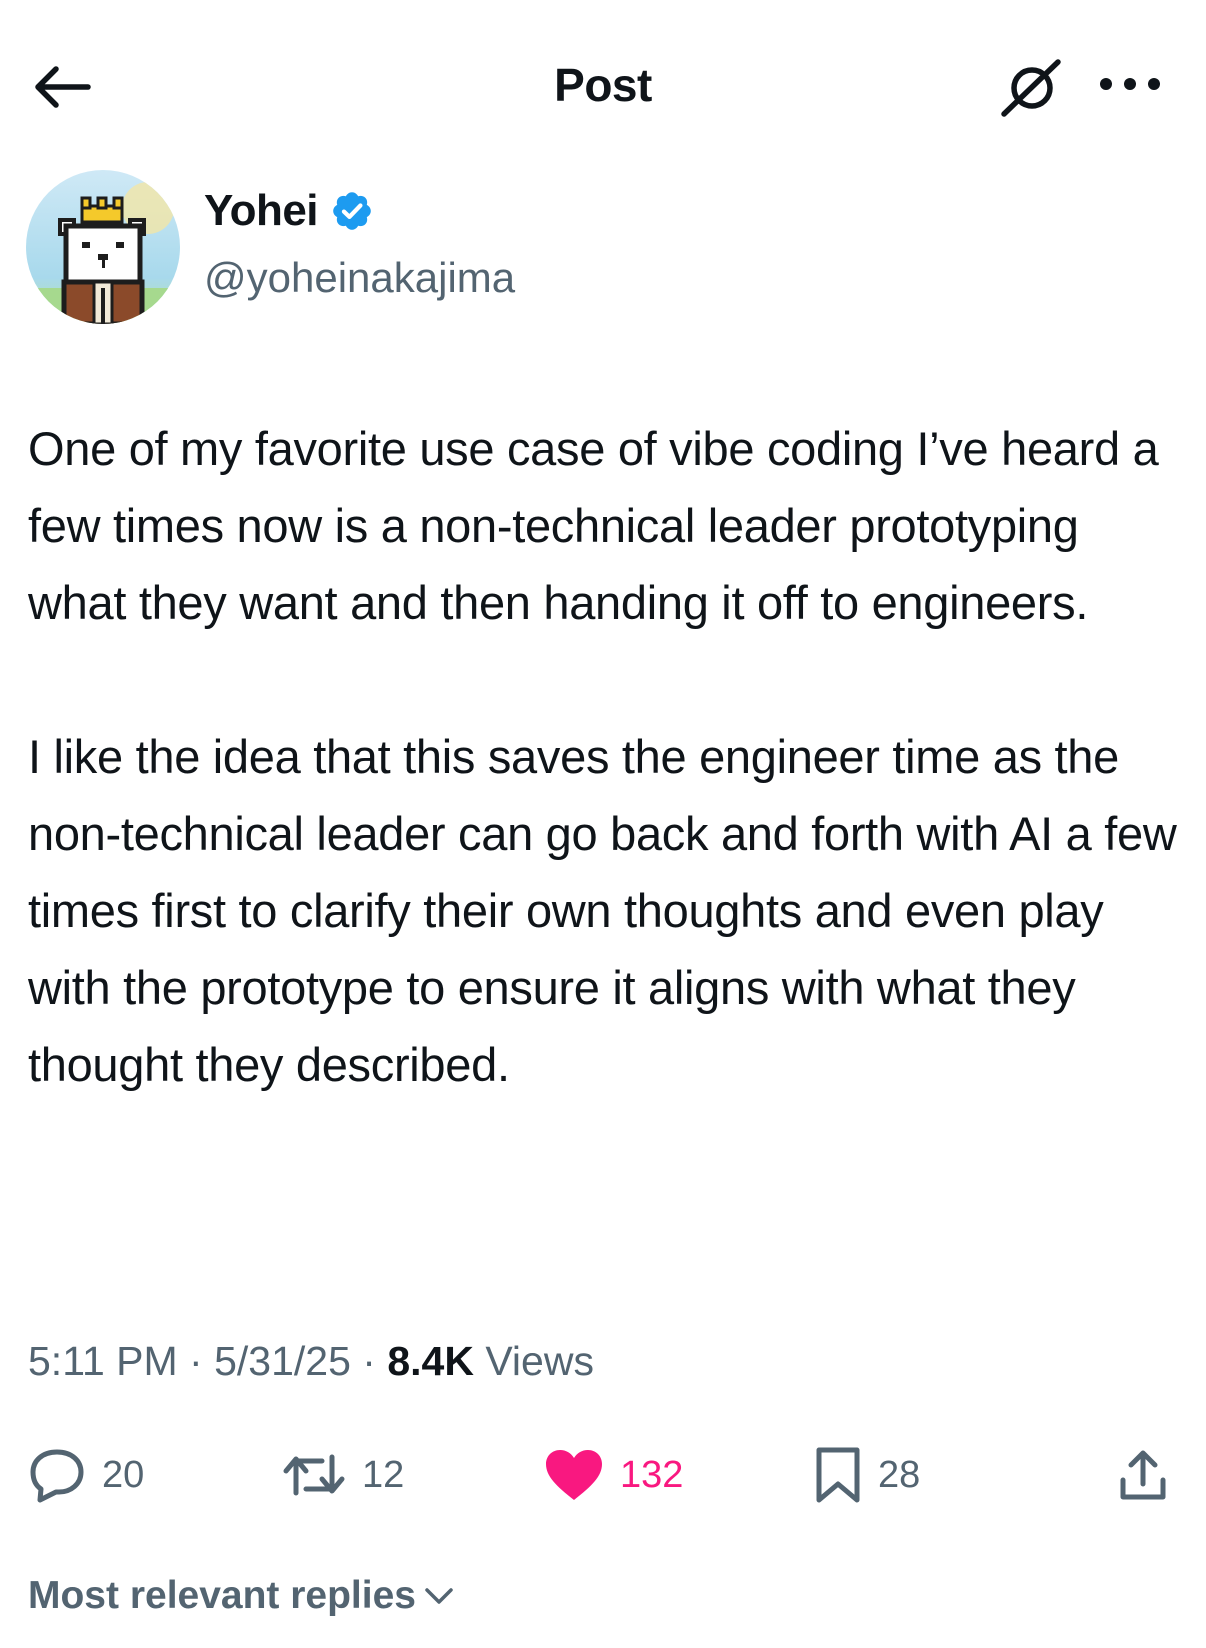  What do you see at coordinates (282, 1361) in the screenshot?
I see `tweet-date: 5/31/25` at bounding box center [282, 1361].